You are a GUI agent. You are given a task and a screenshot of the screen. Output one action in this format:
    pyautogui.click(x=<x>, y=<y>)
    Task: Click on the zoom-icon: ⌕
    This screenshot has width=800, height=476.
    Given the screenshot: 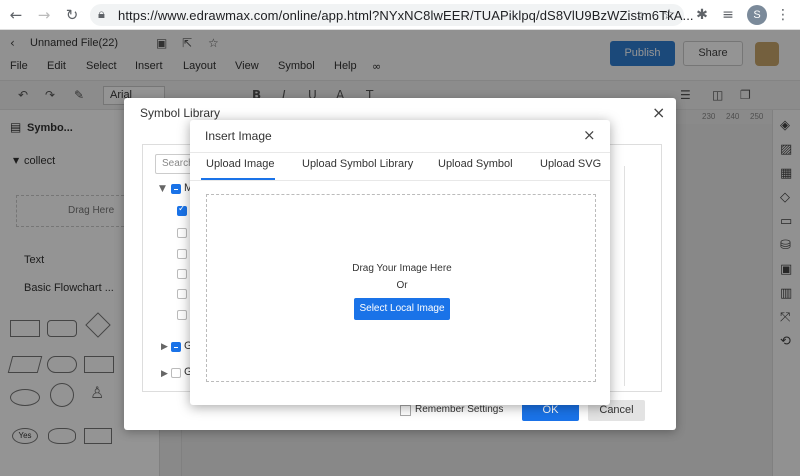 What is the action you would take?
    pyautogui.click(x=641, y=15)
    